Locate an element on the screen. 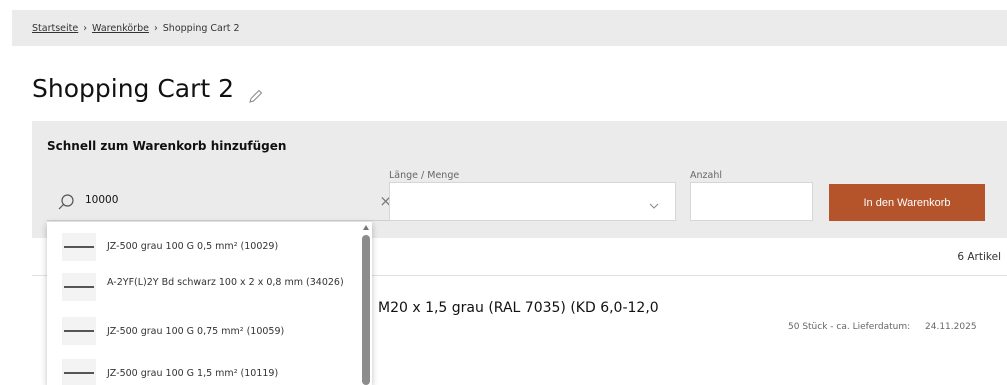 Image resolution: width=1007 pixels, height=385 pixels. dropdown-scrollbar is located at coordinates (365, 303).